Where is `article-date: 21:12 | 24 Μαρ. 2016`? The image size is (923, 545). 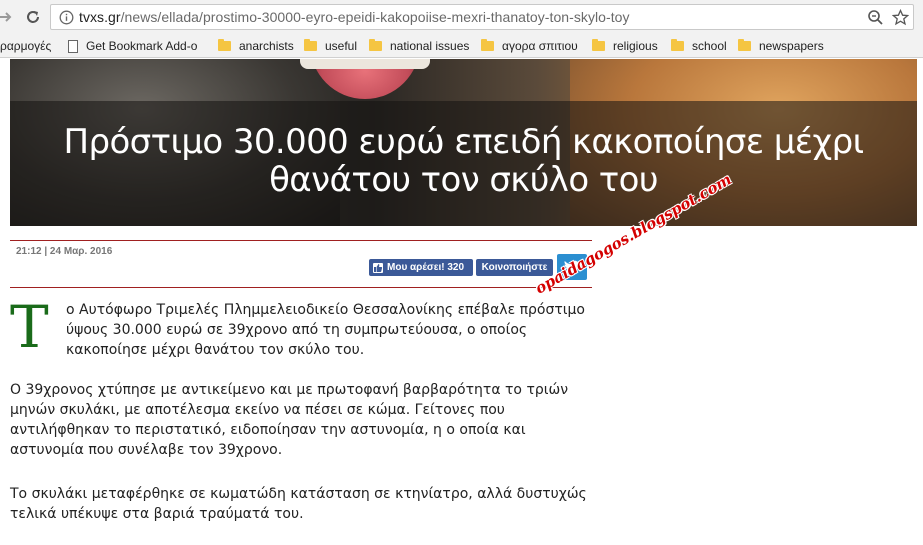 article-date: 21:12 | 24 Μαρ. 2016 is located at coordinates (64, 251).